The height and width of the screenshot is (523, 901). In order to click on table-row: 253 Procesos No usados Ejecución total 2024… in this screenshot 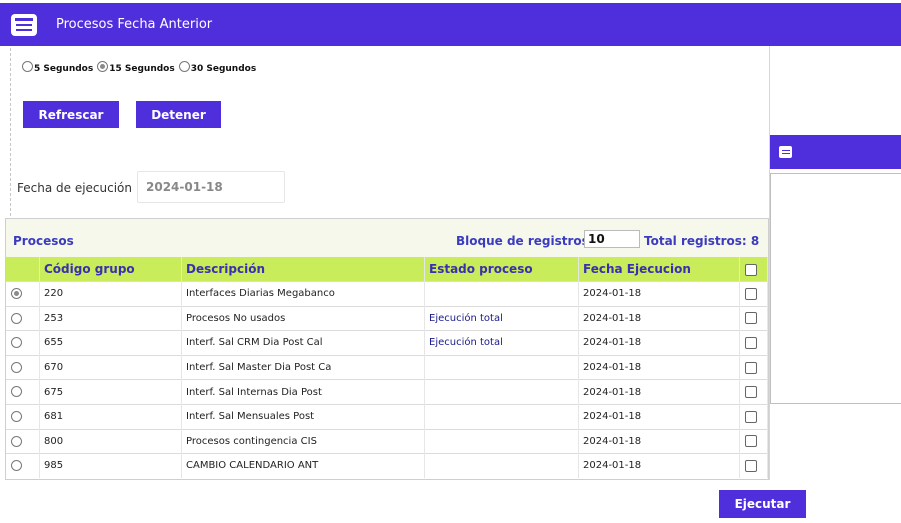, I will do `click(387, 318)`.